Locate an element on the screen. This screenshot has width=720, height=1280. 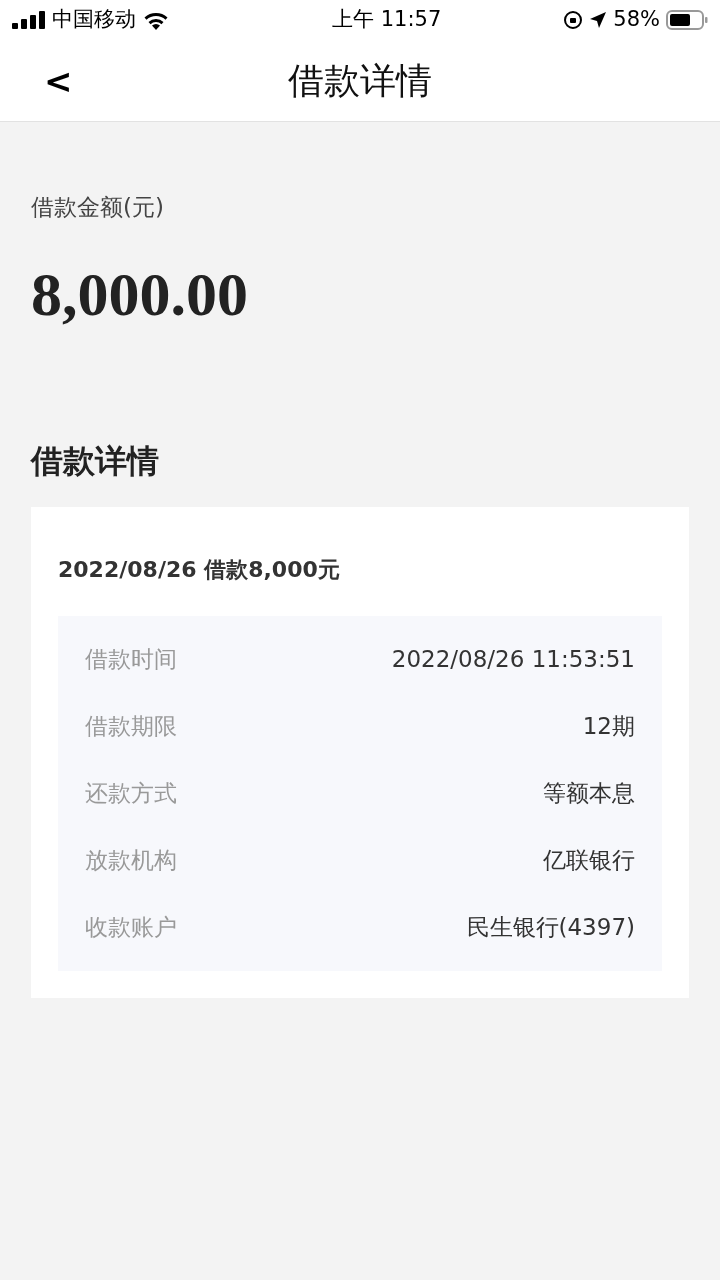
battery-percent: 58% is located at coordinates (636, 20).